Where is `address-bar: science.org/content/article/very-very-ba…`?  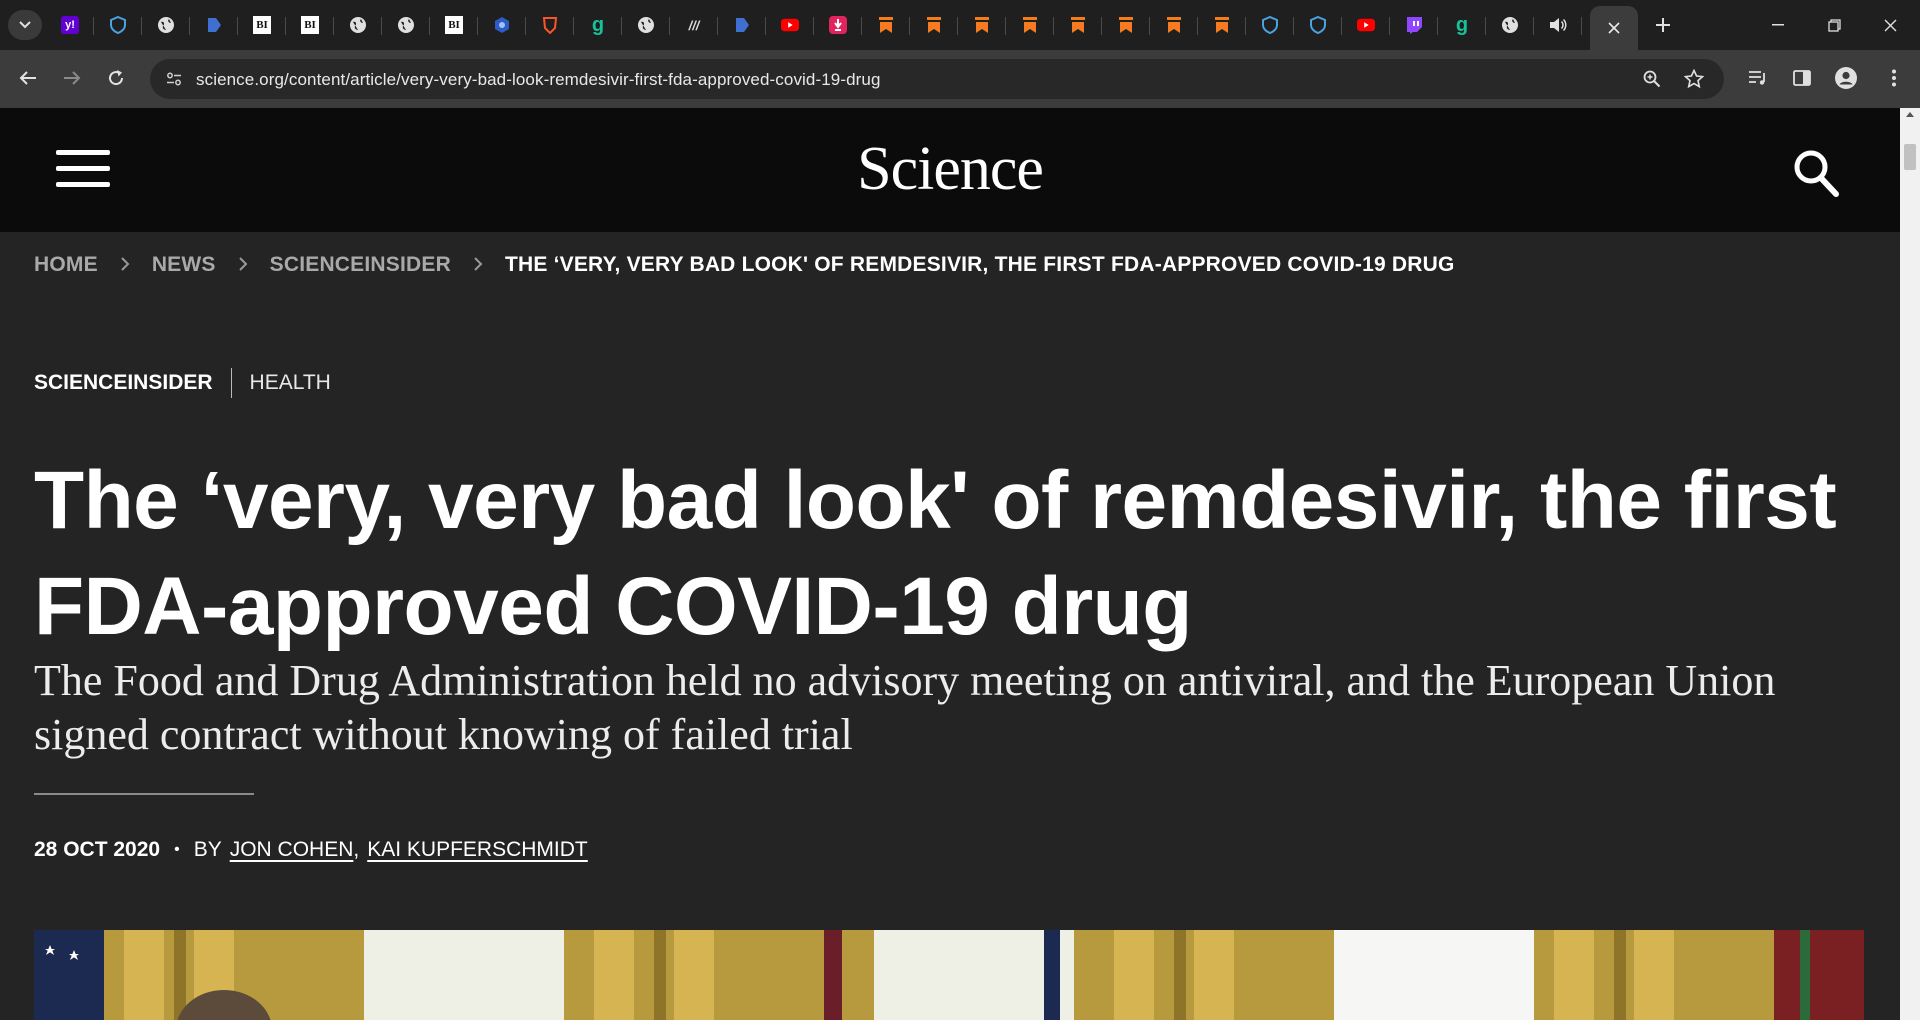
address-bar: science.org/content/article/very-very-ba… is located at coordinates (937, 79).